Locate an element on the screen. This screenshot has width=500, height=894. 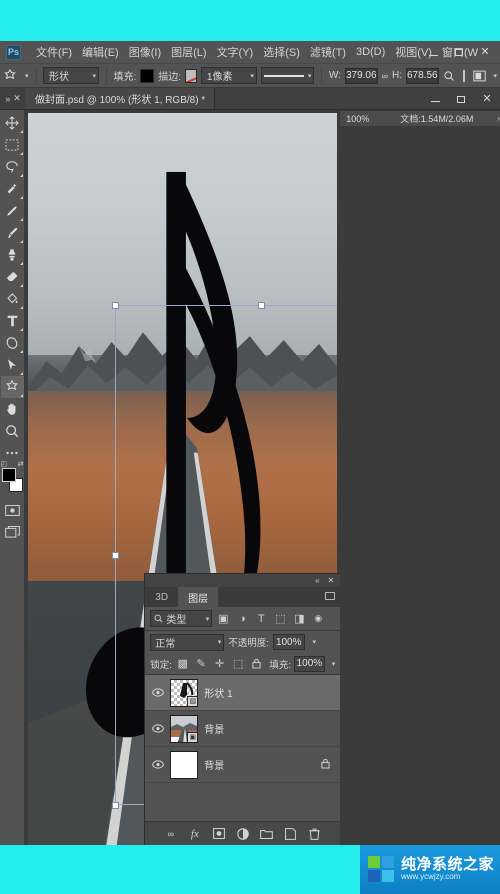
width-input: 379.06 is located at coordinates (361, 75).